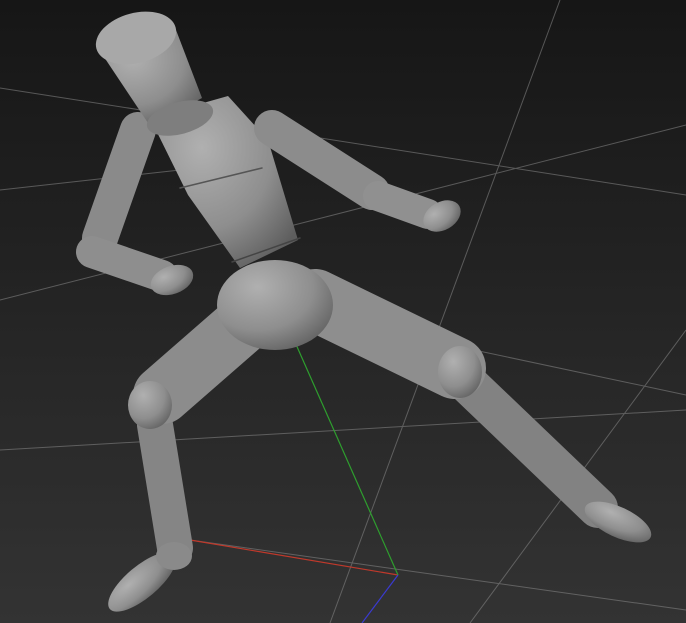  I want to click on right-knee, so click(460, 372).